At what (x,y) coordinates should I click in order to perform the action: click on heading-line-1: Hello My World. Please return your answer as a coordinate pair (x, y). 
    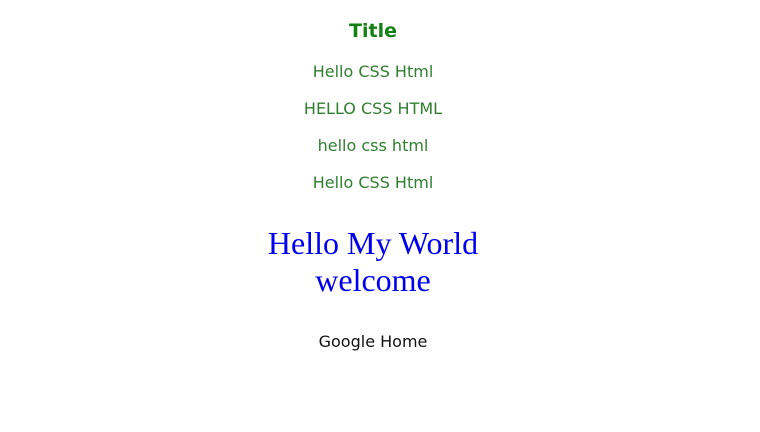
    Looking at the image, I should click on (373, 243).